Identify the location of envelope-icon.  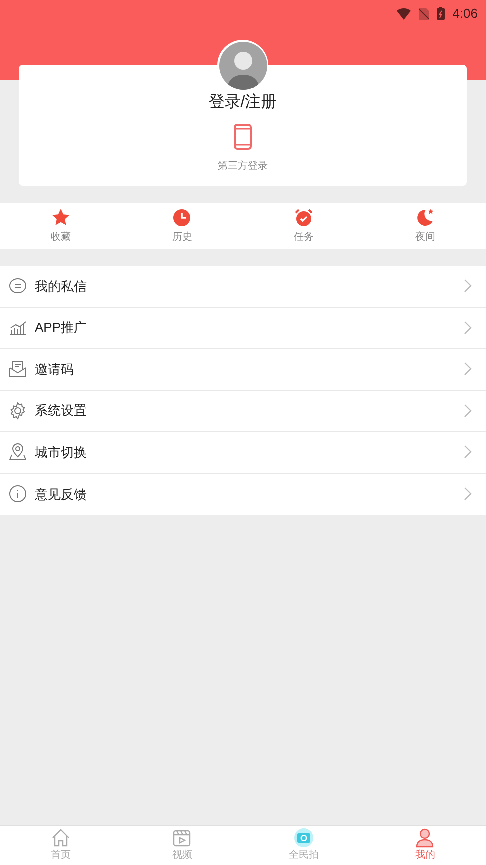
(18, 369).